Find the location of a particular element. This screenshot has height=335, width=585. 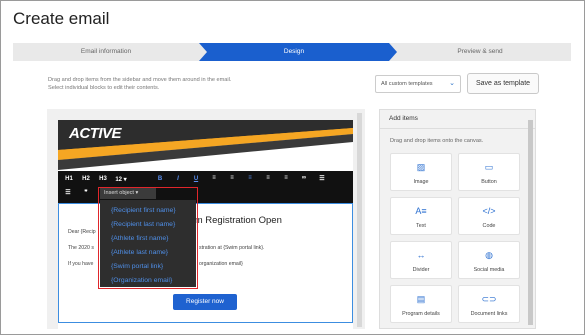

menu-item-recipient-first-name: {Recipient first name} is located at coordinates (143, 210).